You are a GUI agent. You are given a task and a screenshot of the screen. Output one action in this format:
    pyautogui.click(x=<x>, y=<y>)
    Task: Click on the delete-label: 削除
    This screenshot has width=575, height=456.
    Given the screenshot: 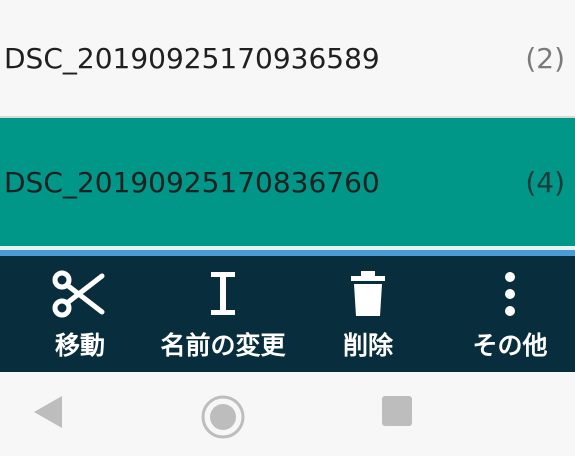 What is the action you would take?
    pyautogui.click(x=368, y=345)
    